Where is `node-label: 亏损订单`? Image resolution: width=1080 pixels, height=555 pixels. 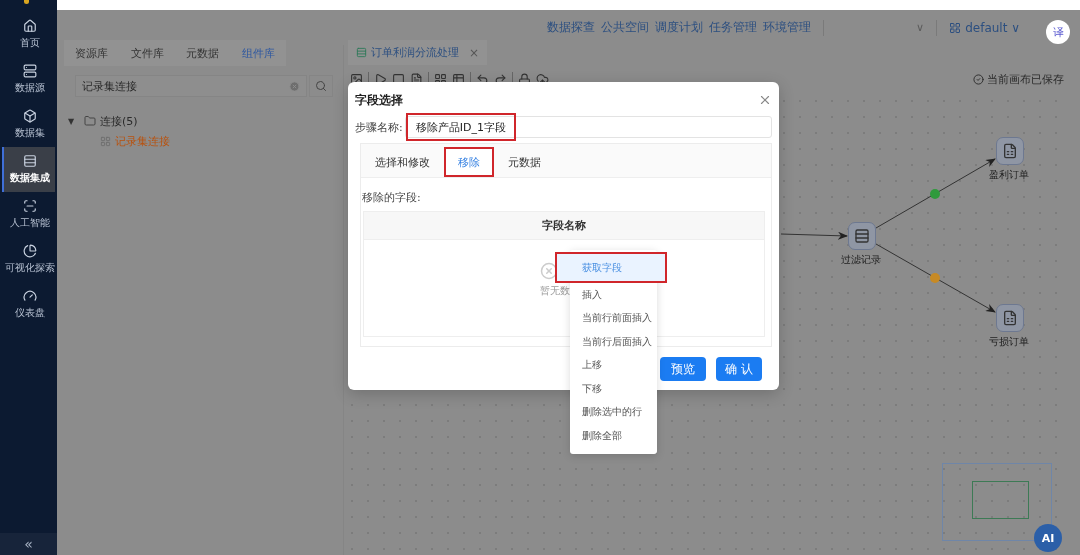
node-label: 亏损订单 is located at coordinates (1009, 342).